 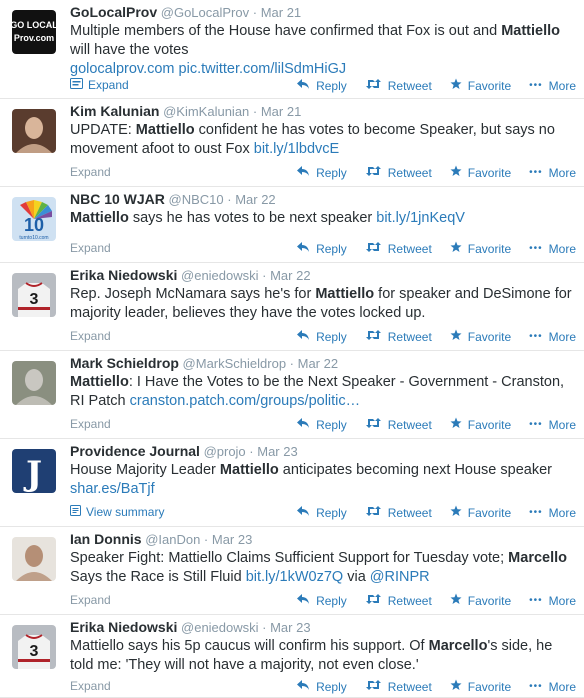 What do you see at coordinates (196, 199) in the screenshot?
I see `author-handle: @NBC10` at bounding box center [196, 199].